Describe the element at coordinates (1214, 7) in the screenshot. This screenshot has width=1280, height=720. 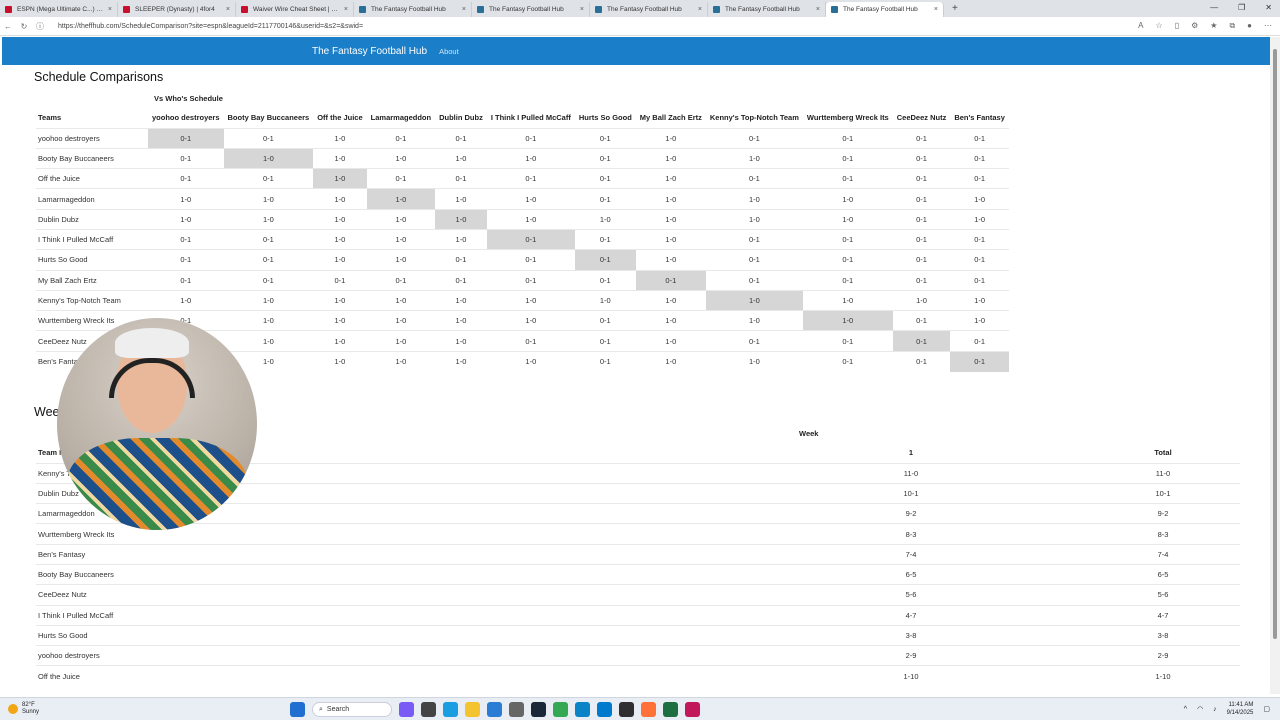
I see `minimize-icon: —` at that location.